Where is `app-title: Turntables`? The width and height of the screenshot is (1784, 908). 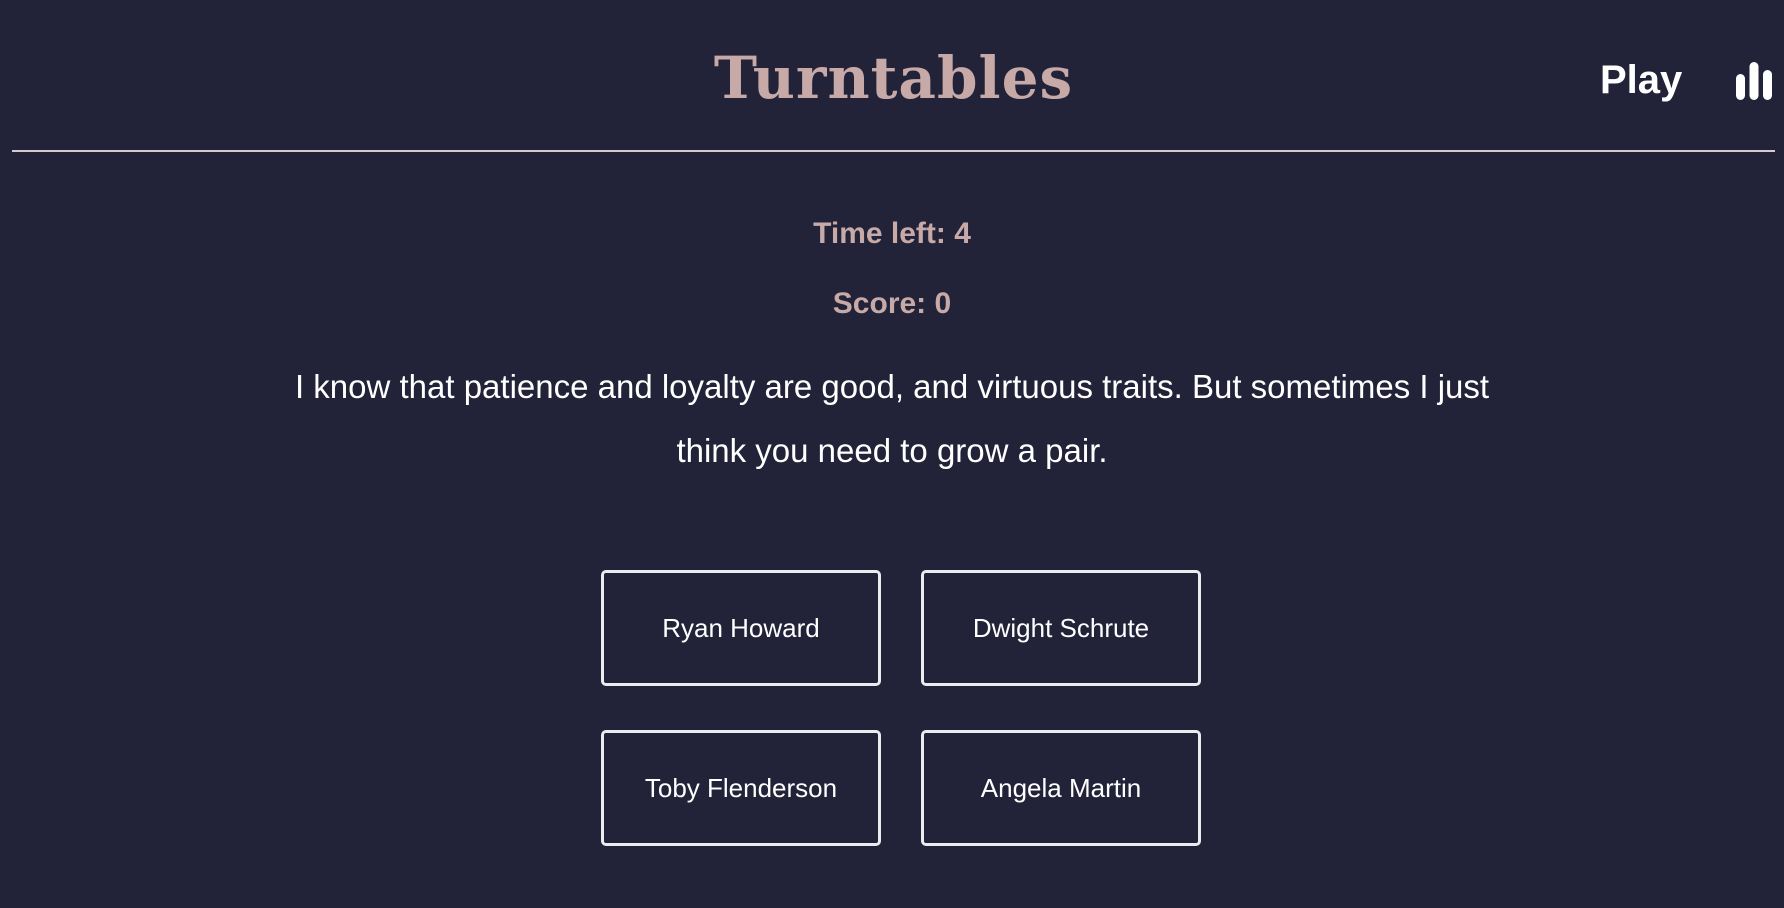 app-title: Turntables is located at coordinates (893, 78).